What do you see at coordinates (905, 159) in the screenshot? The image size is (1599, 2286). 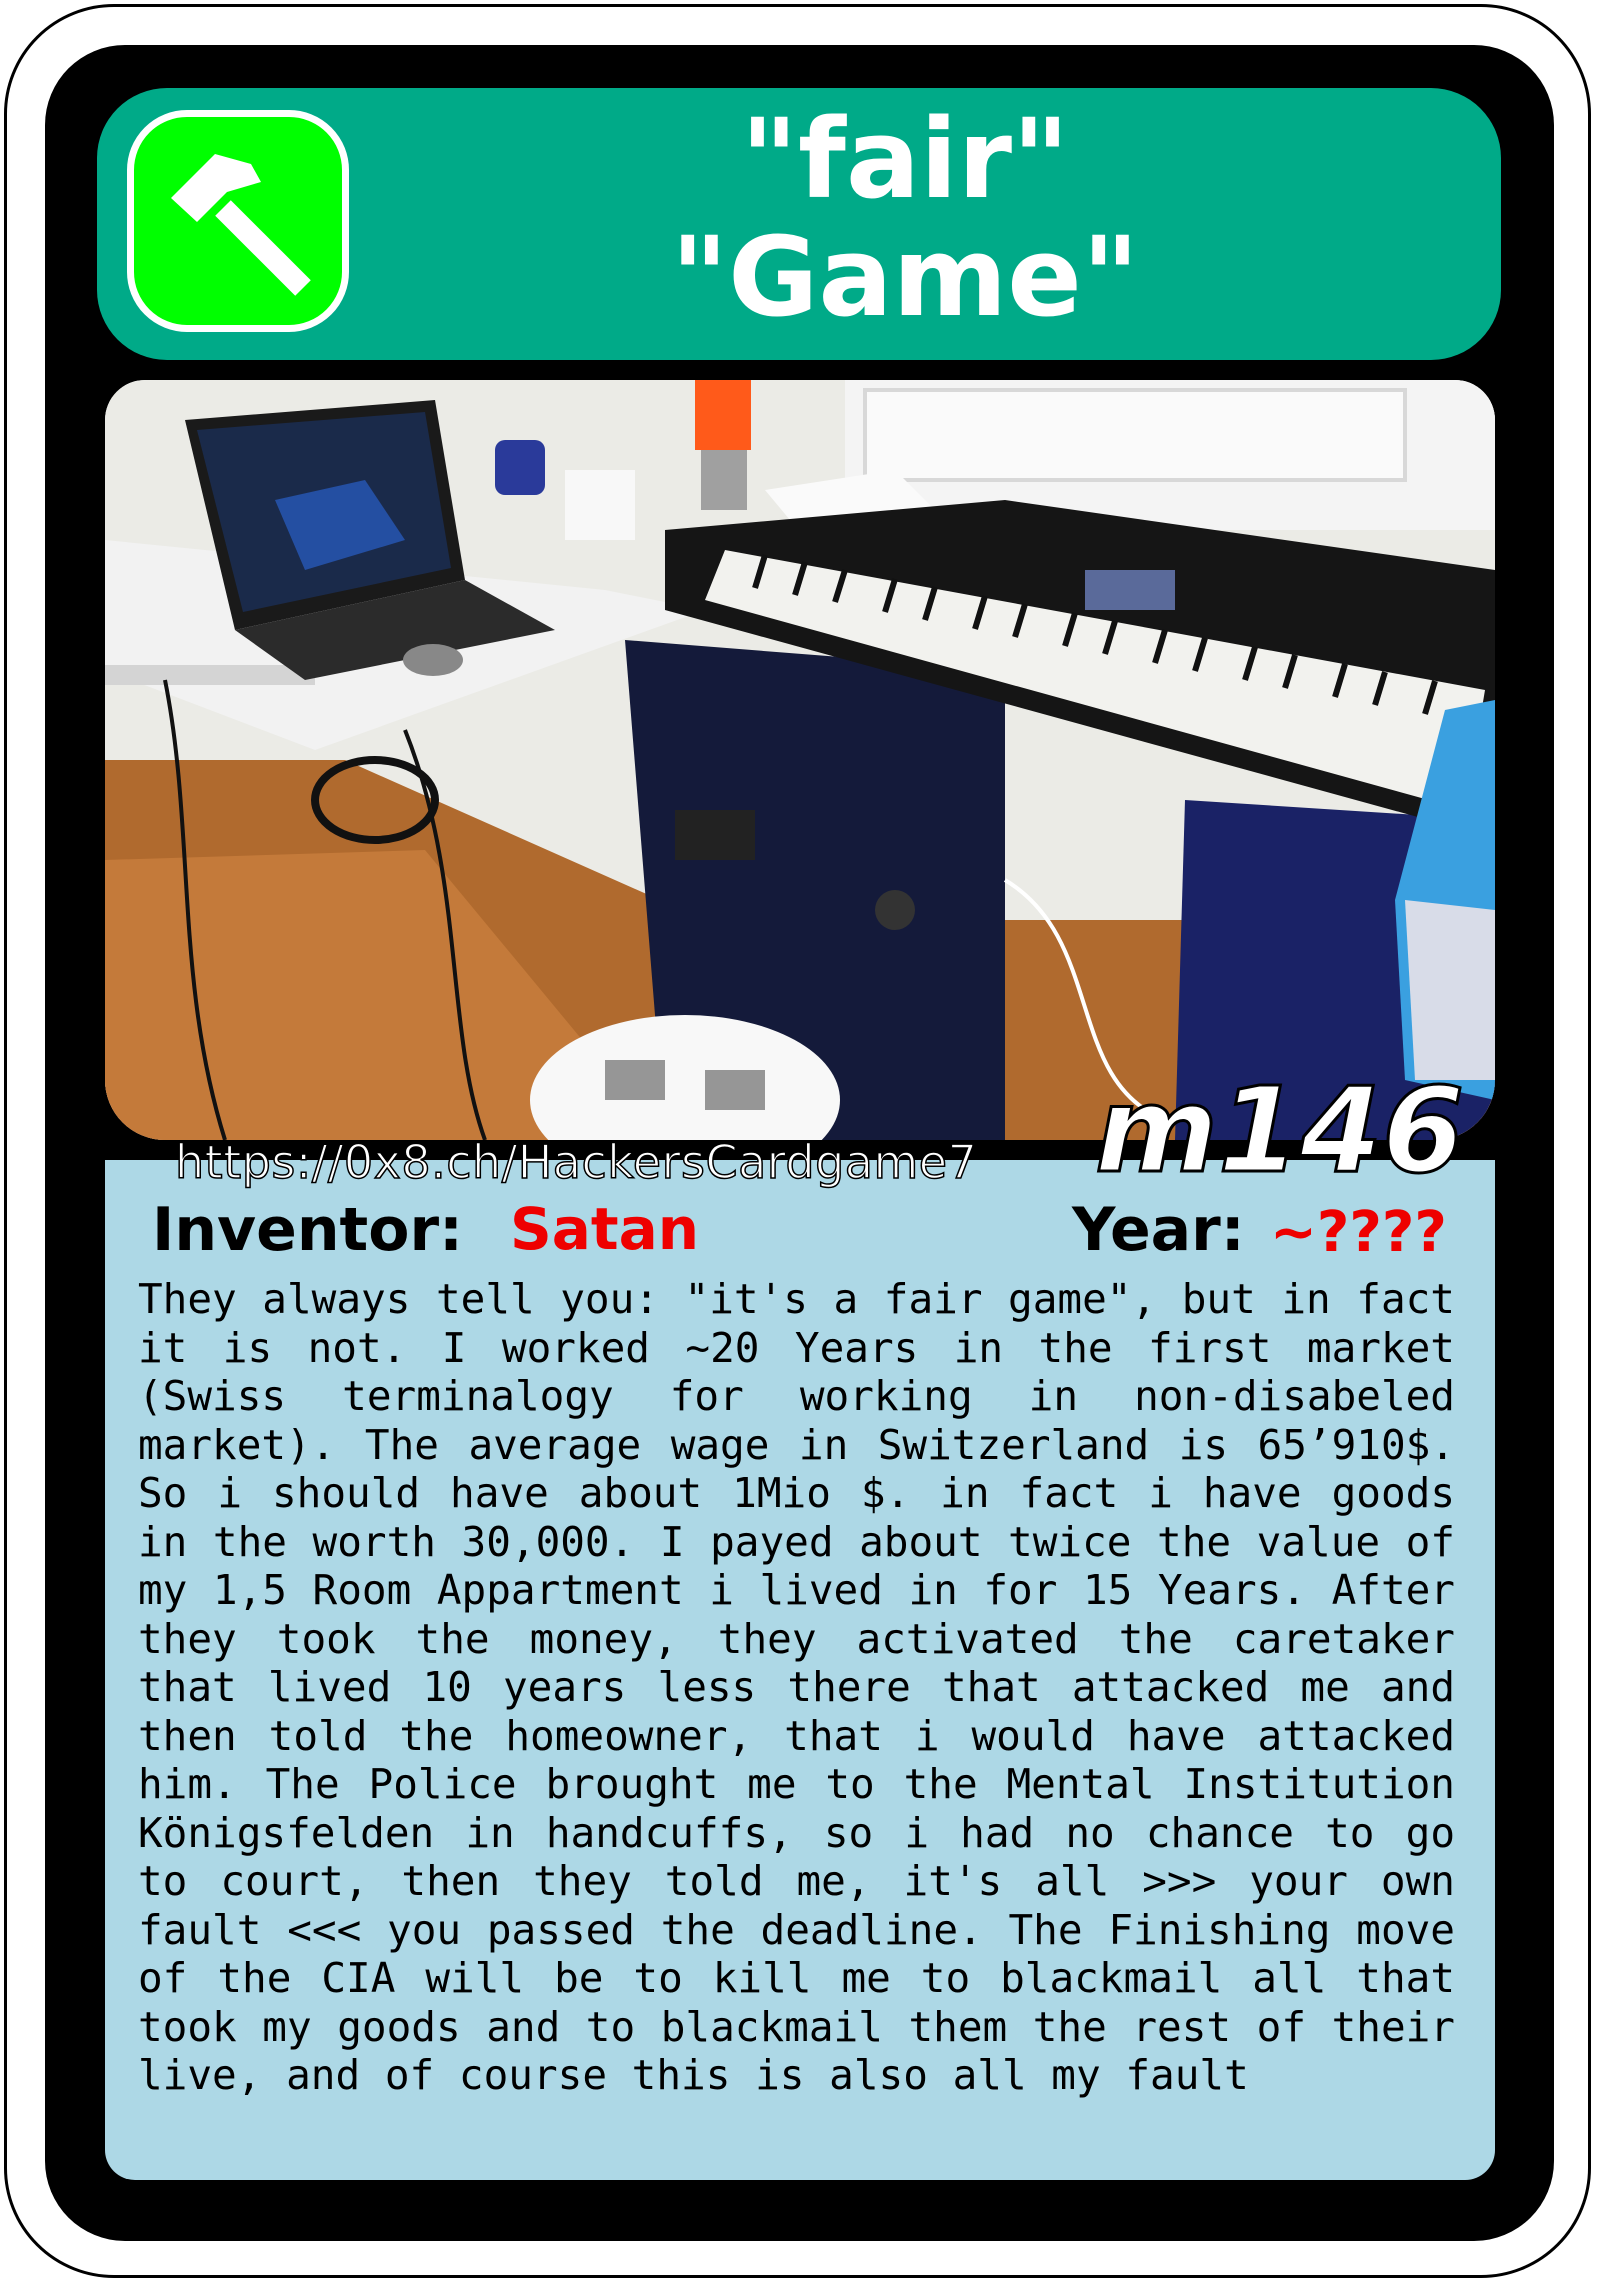 I see `title-line-1: "fair"` at bounding box center [905, 159].